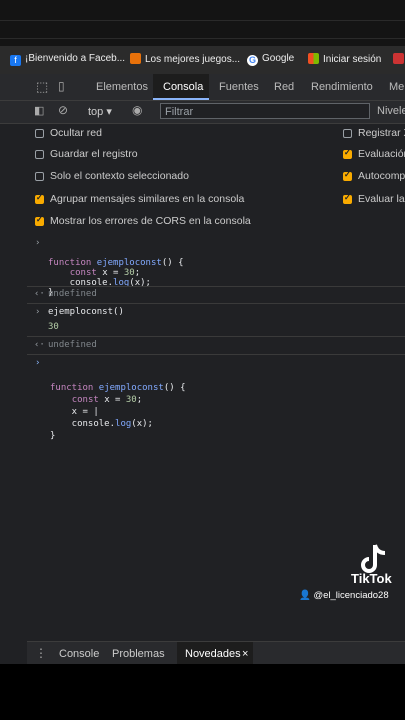 This screenshot has height=720, width=405. Describe the element at coordinates (135, 58) in the screenshot. I see `game-icon` at that location.